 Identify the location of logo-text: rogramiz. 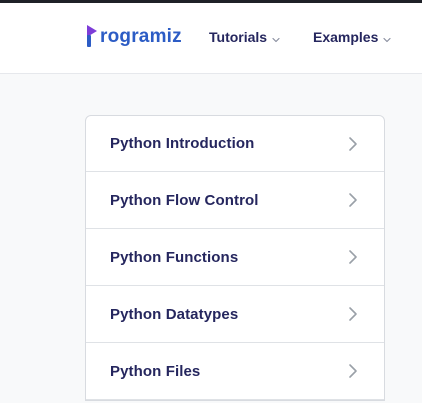
(141, 36).